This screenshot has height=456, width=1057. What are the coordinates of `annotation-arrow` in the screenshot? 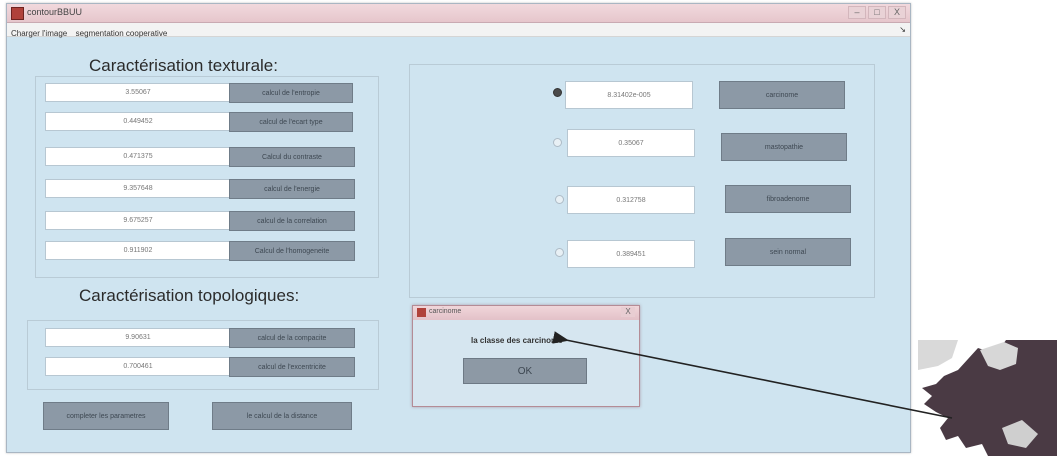 It's located at (752, 375).